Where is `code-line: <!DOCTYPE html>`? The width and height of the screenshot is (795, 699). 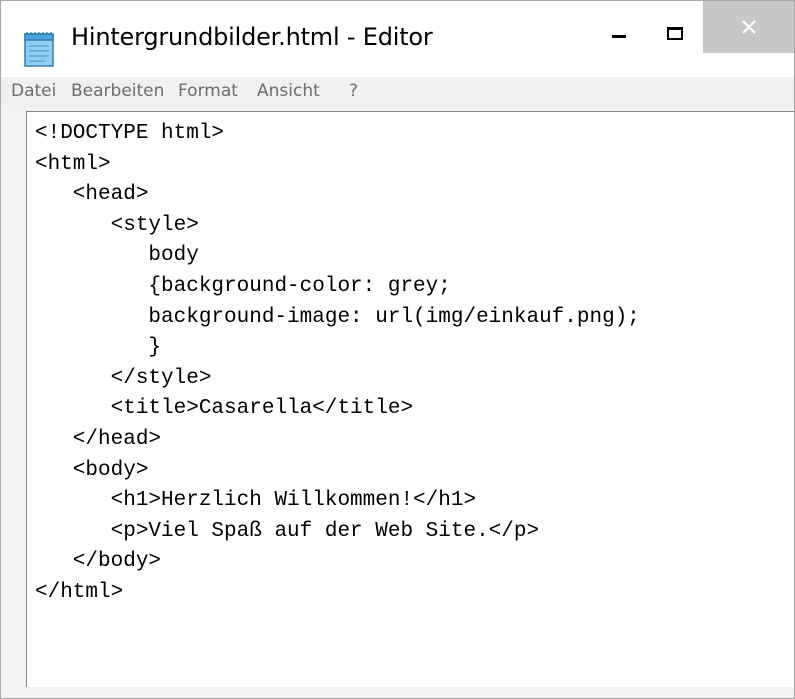
code-line: <!DOCTYPE html> is located at coordinates (337, 134).